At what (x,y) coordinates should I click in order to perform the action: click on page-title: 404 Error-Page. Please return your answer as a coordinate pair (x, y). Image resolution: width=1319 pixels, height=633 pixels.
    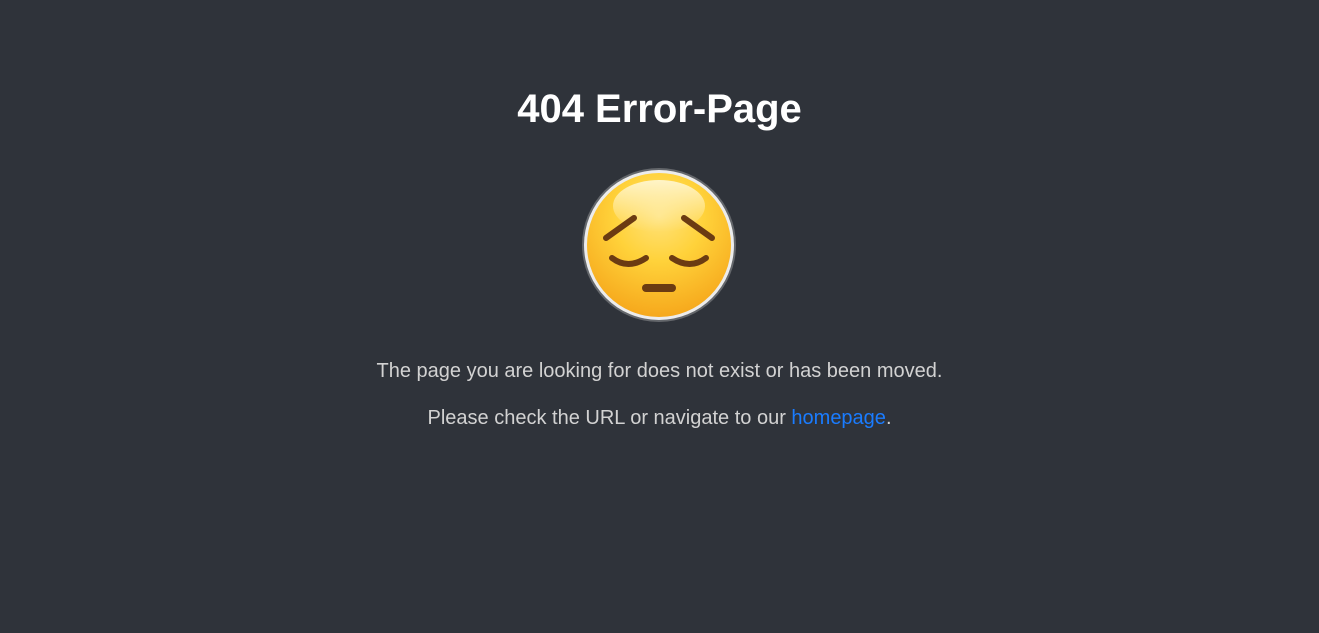
    Looking at the image, I should click on (659, 109).